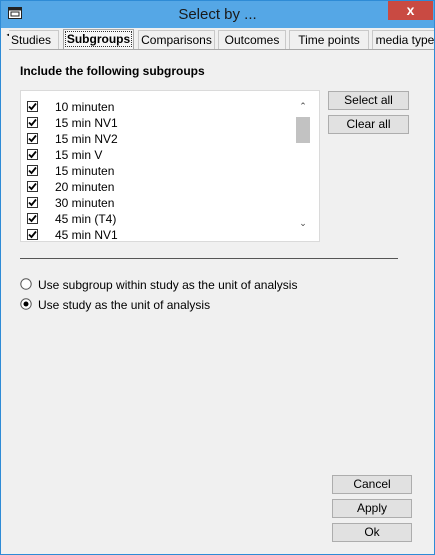  I want to click on clear-all-button: Clear all, so click(368, 124).